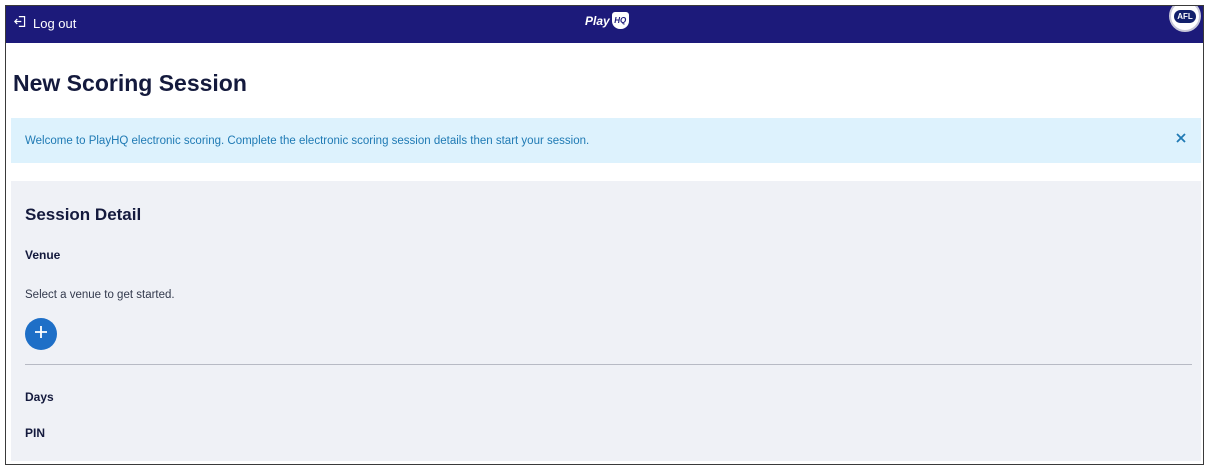 Image resolution: width=1208 pixels, height=467 pixels. I want to click on page-title: New Scoring Session, so click(130, 83).